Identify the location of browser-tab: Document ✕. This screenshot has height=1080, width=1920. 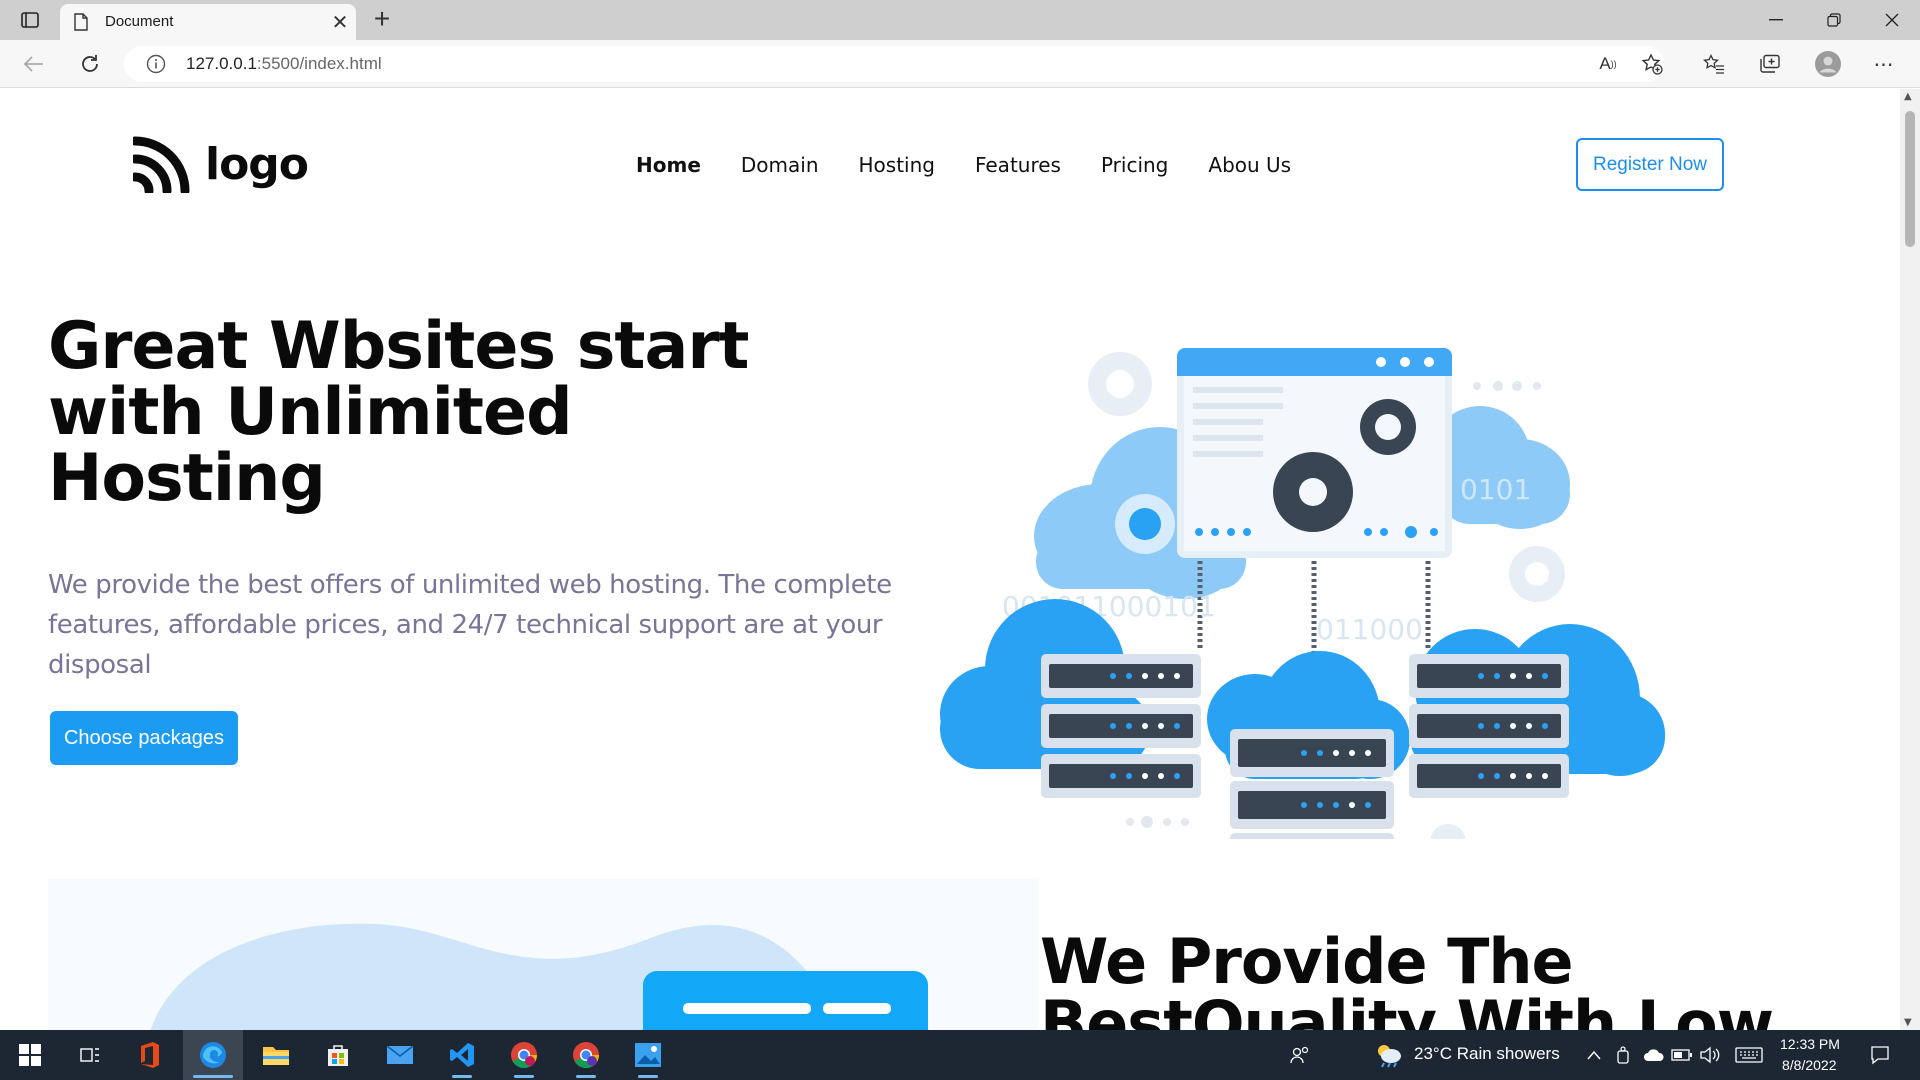
(208, 22).